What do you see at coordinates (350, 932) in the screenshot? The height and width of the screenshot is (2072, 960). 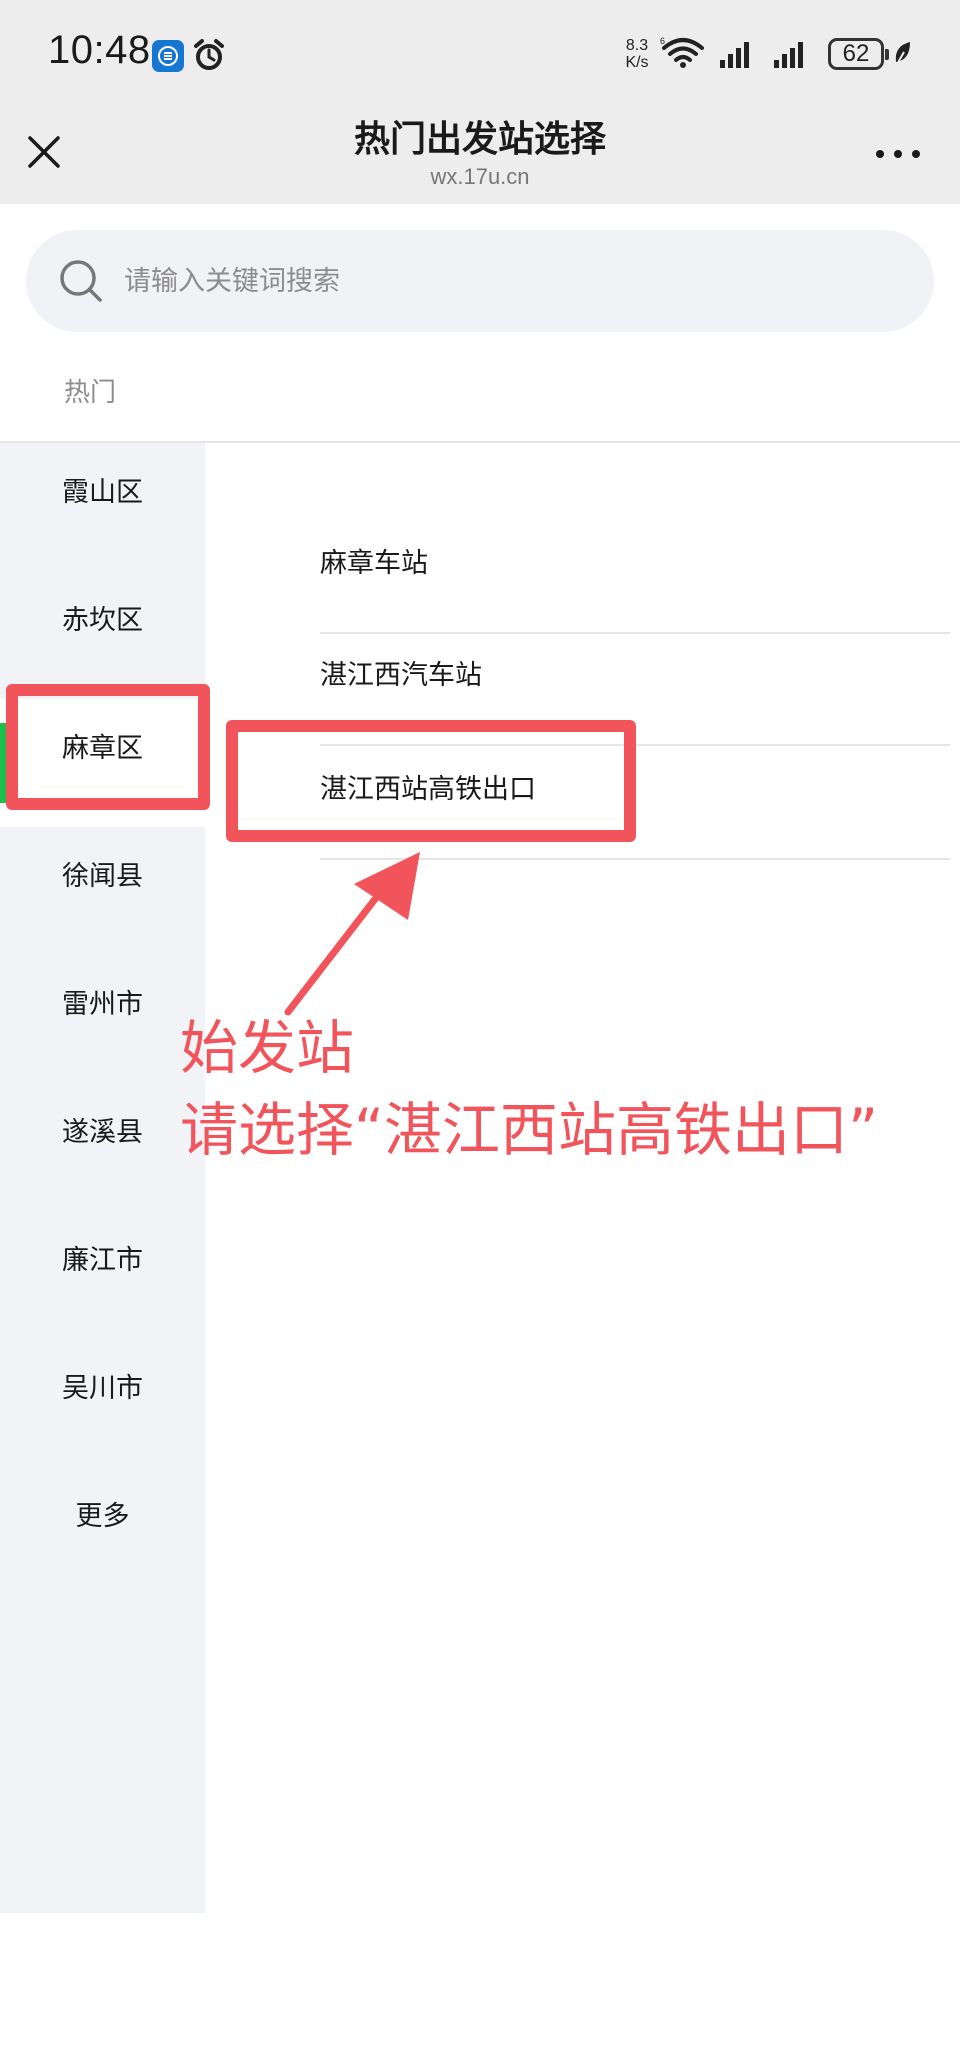 I see `annotation-arrow-icon` at bounding box center [350, 932].